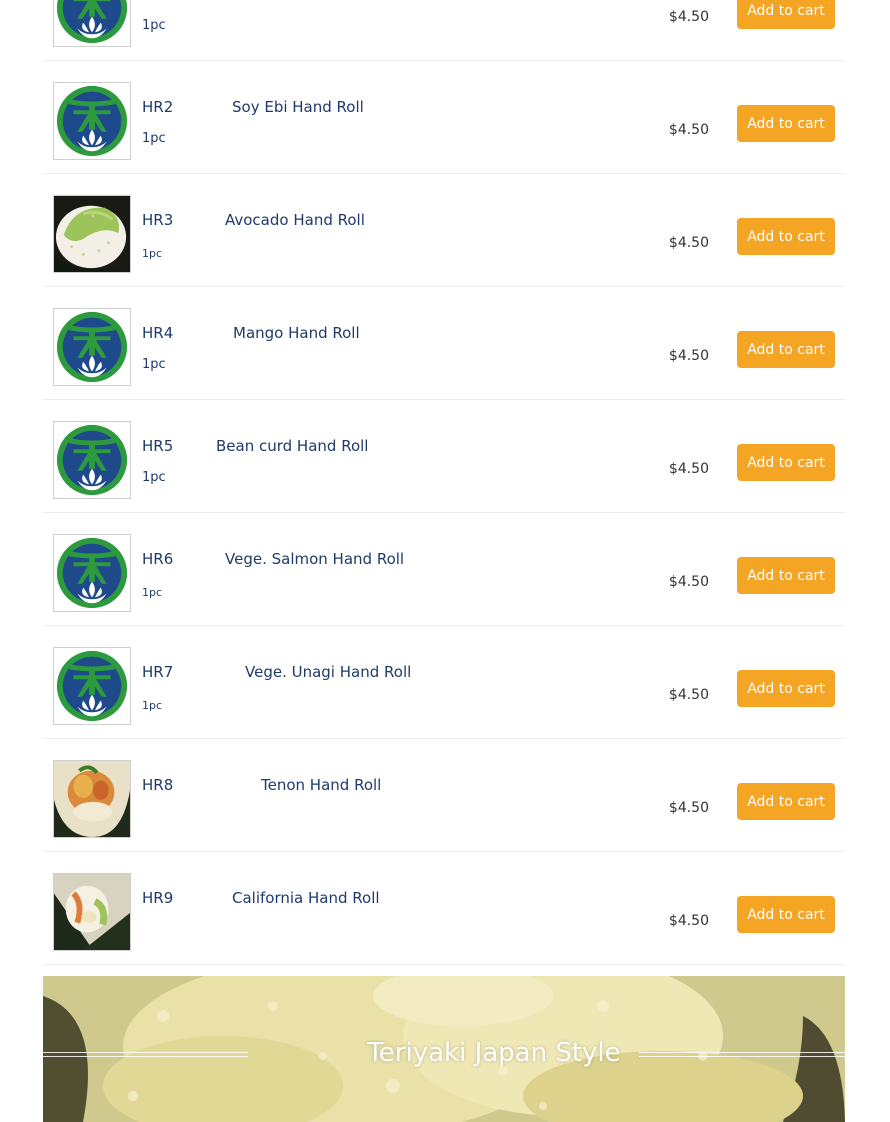  Describe the element at coordinates (292, 446) in the screenshot. I see `item-name: Bean curd Hand Roll` at that location.